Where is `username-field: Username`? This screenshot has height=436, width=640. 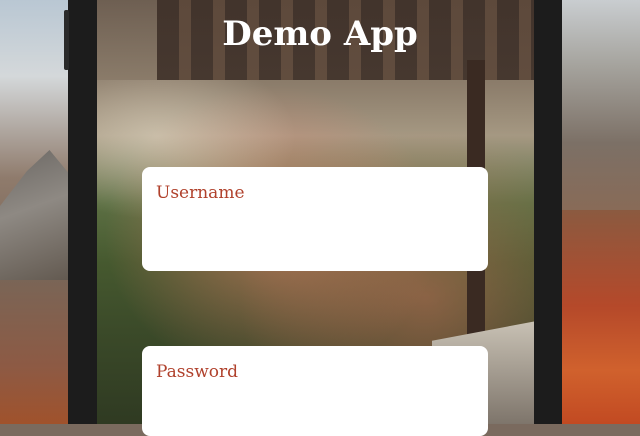 username-field: Username is located at coordinates (315, 219).